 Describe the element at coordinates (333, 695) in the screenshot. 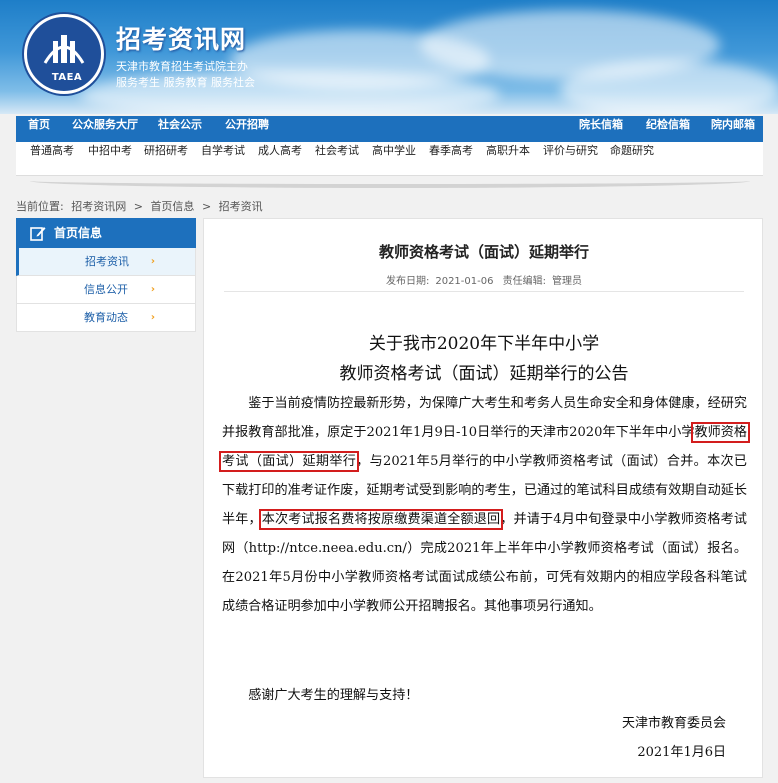

I see `thanks-paragraph: 感谢广大考生的理解与支持！` at that location.